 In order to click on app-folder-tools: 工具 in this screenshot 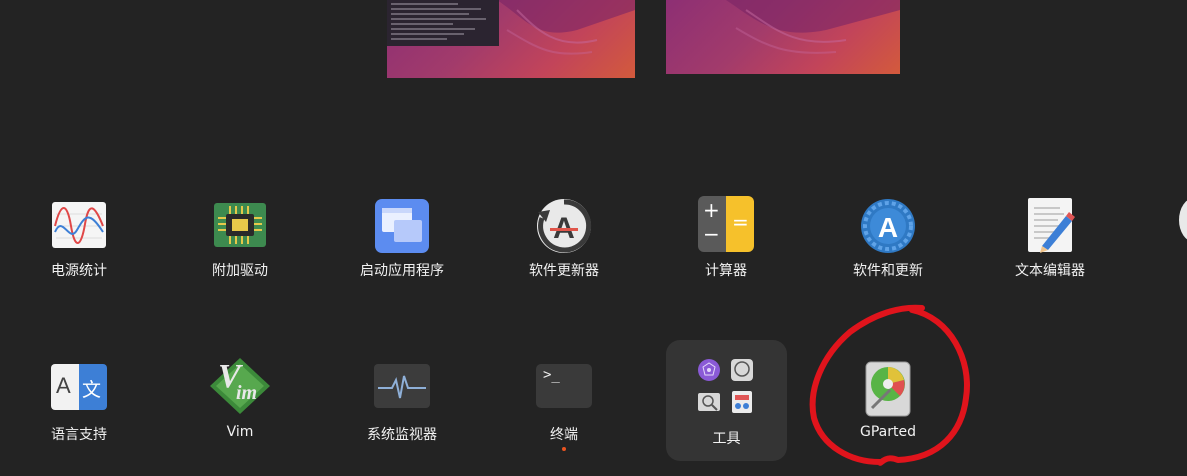, I will do `click(726, 400)`.